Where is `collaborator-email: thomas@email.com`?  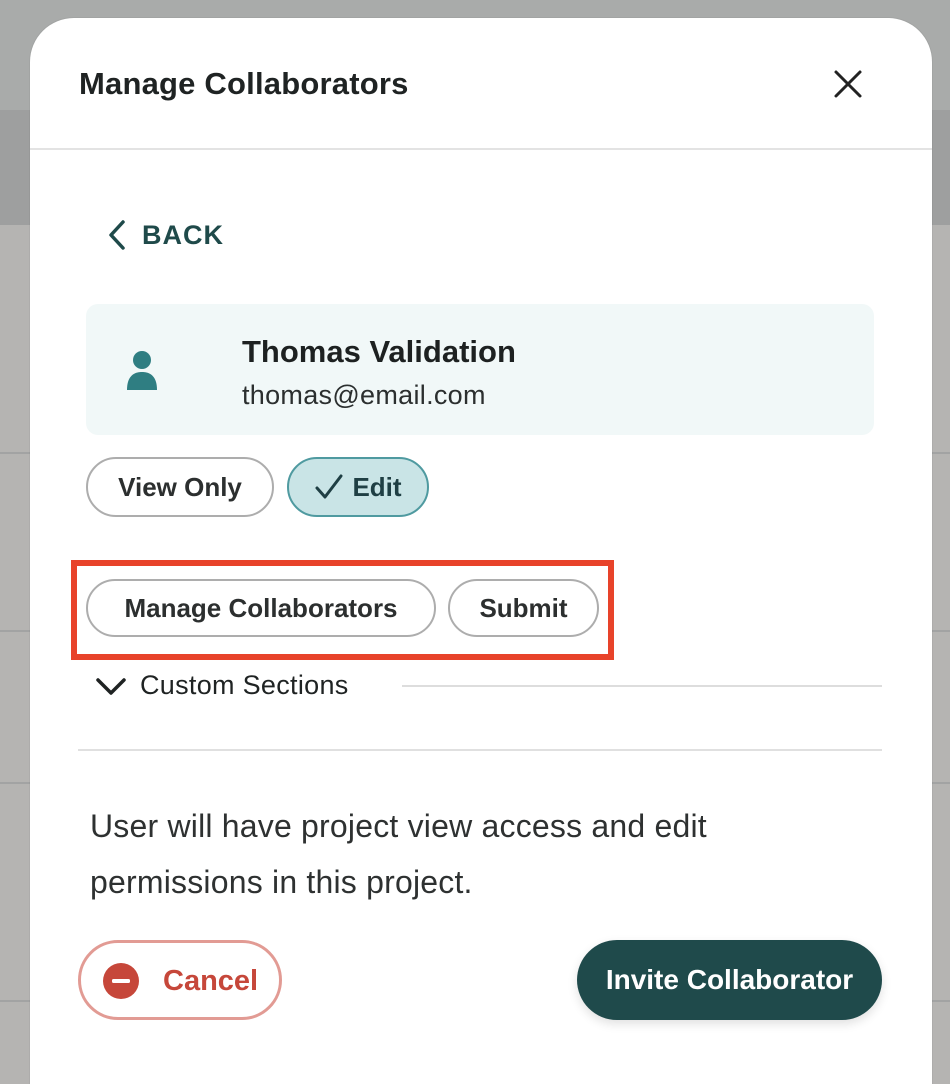 collaborator-email: thomas@email.com is located at coordinates (364, 395).